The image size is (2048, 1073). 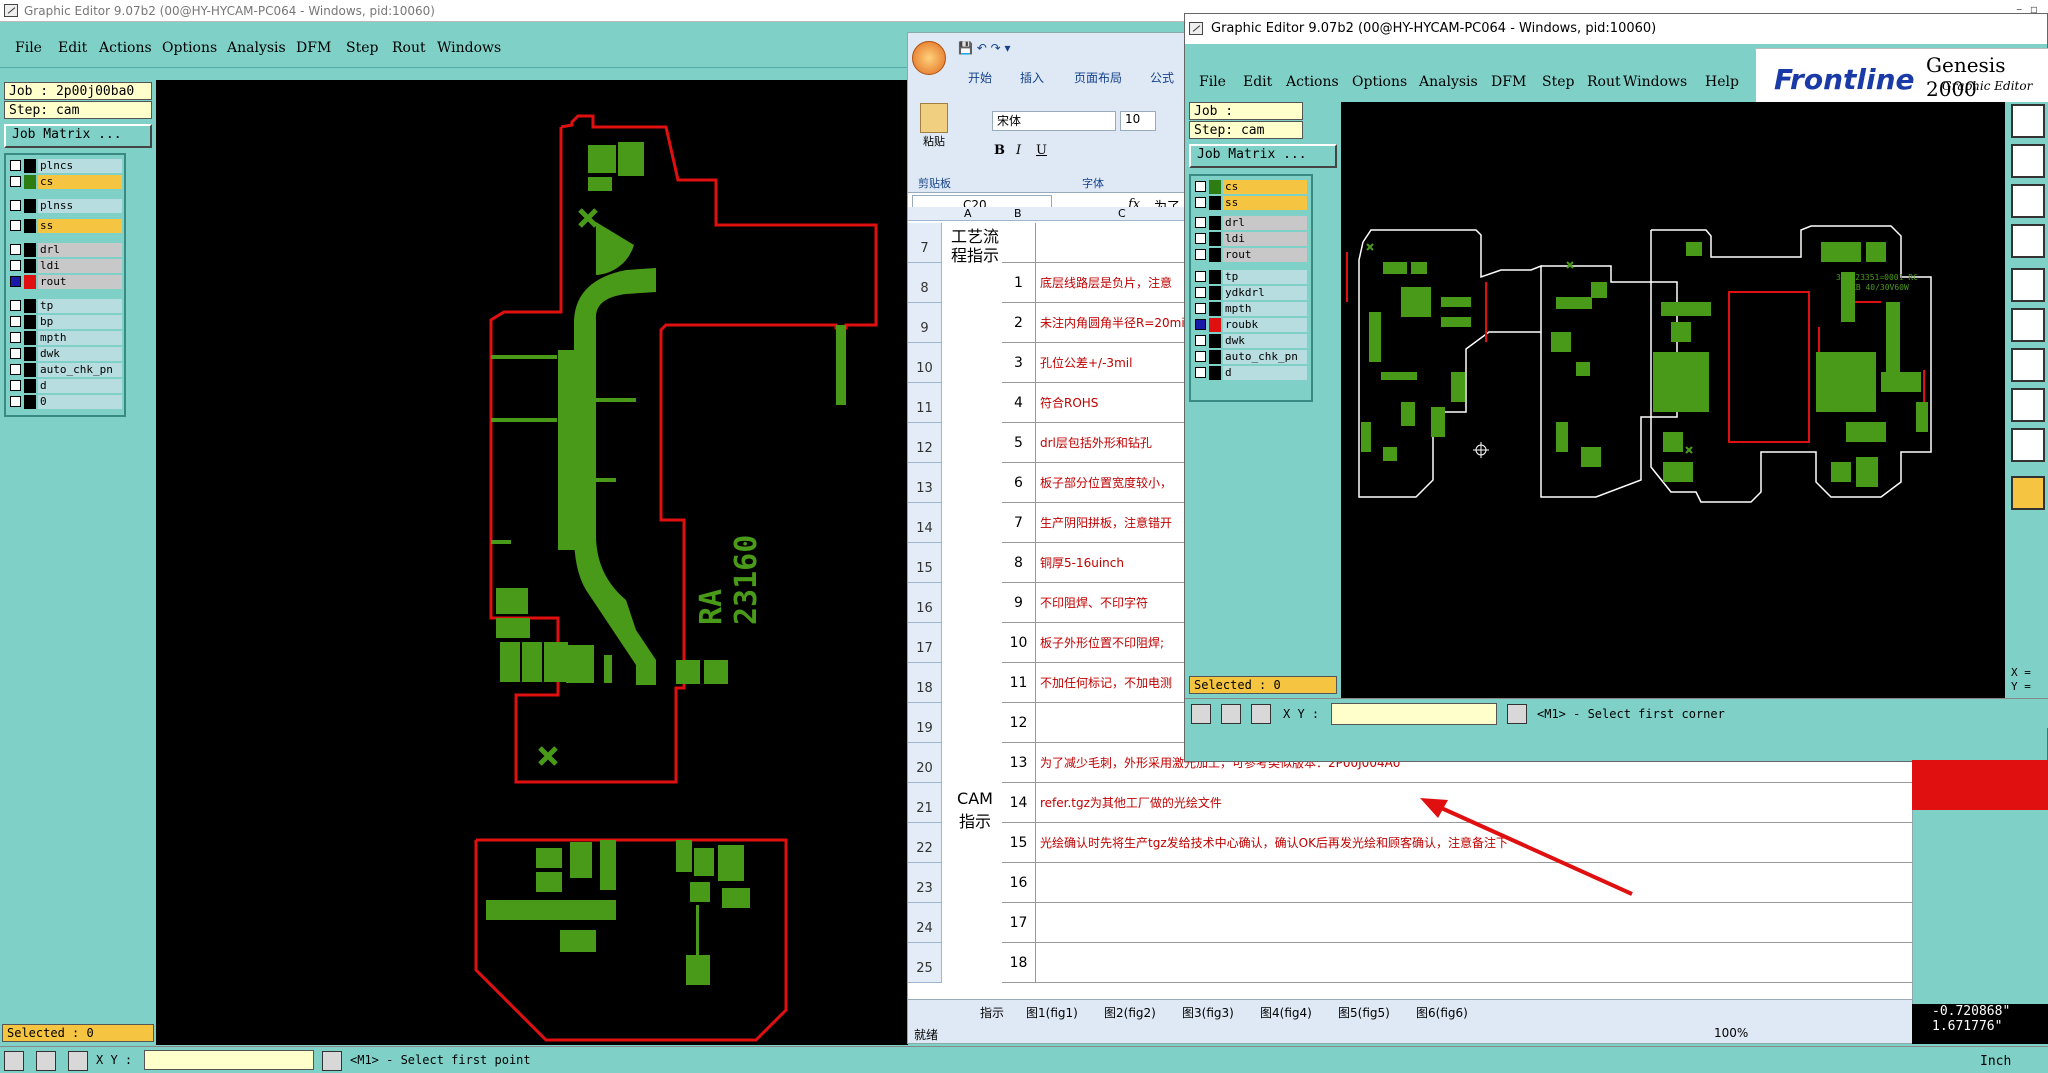 I want to click on tool-layers-icon, so click(x=2028, y=241).